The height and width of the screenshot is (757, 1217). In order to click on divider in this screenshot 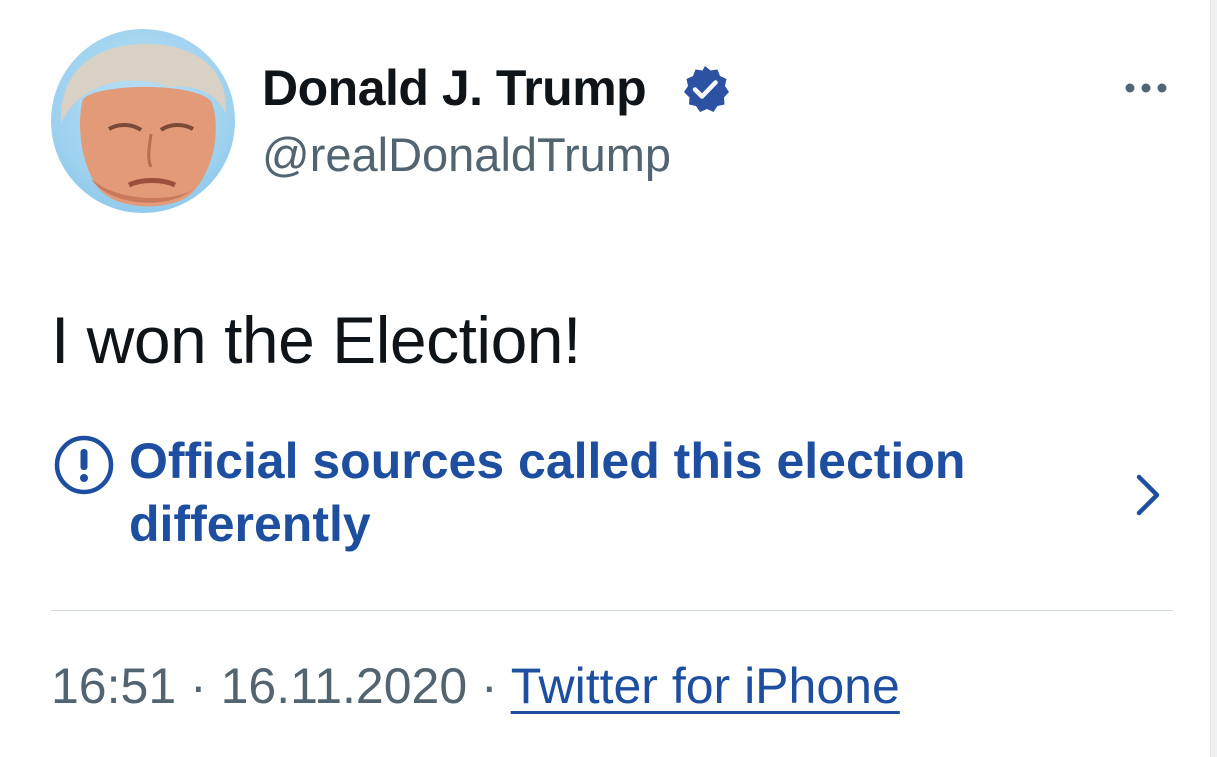, I will do `click(612, 610)`.